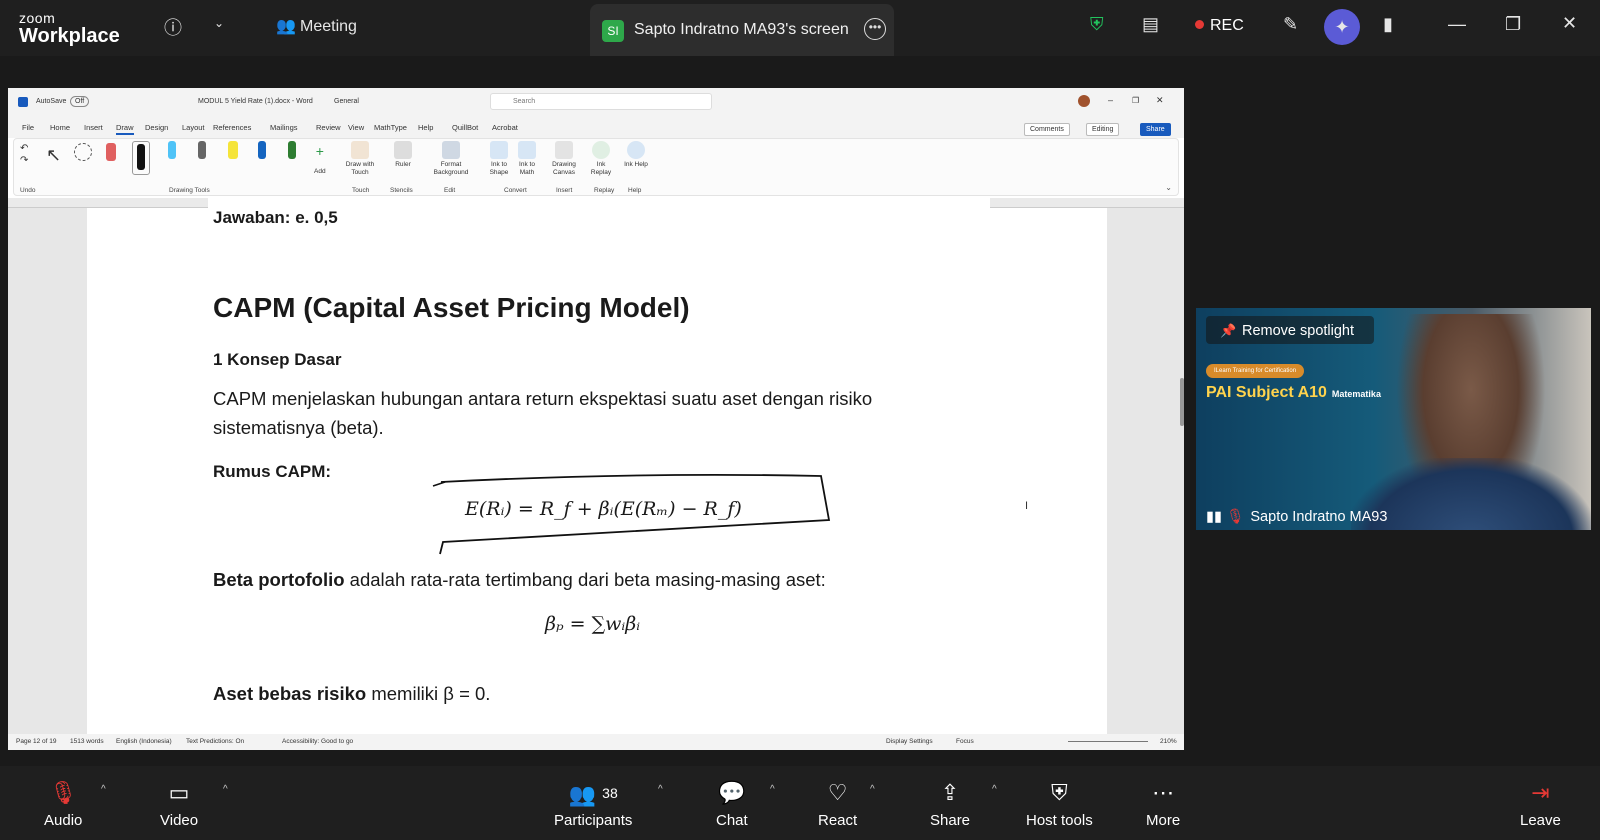  What do you see at coordinates (465, 127) in the screenshot?
I see `menu-tab-quillbot: QuillBot` at bounding box center [465, 127].